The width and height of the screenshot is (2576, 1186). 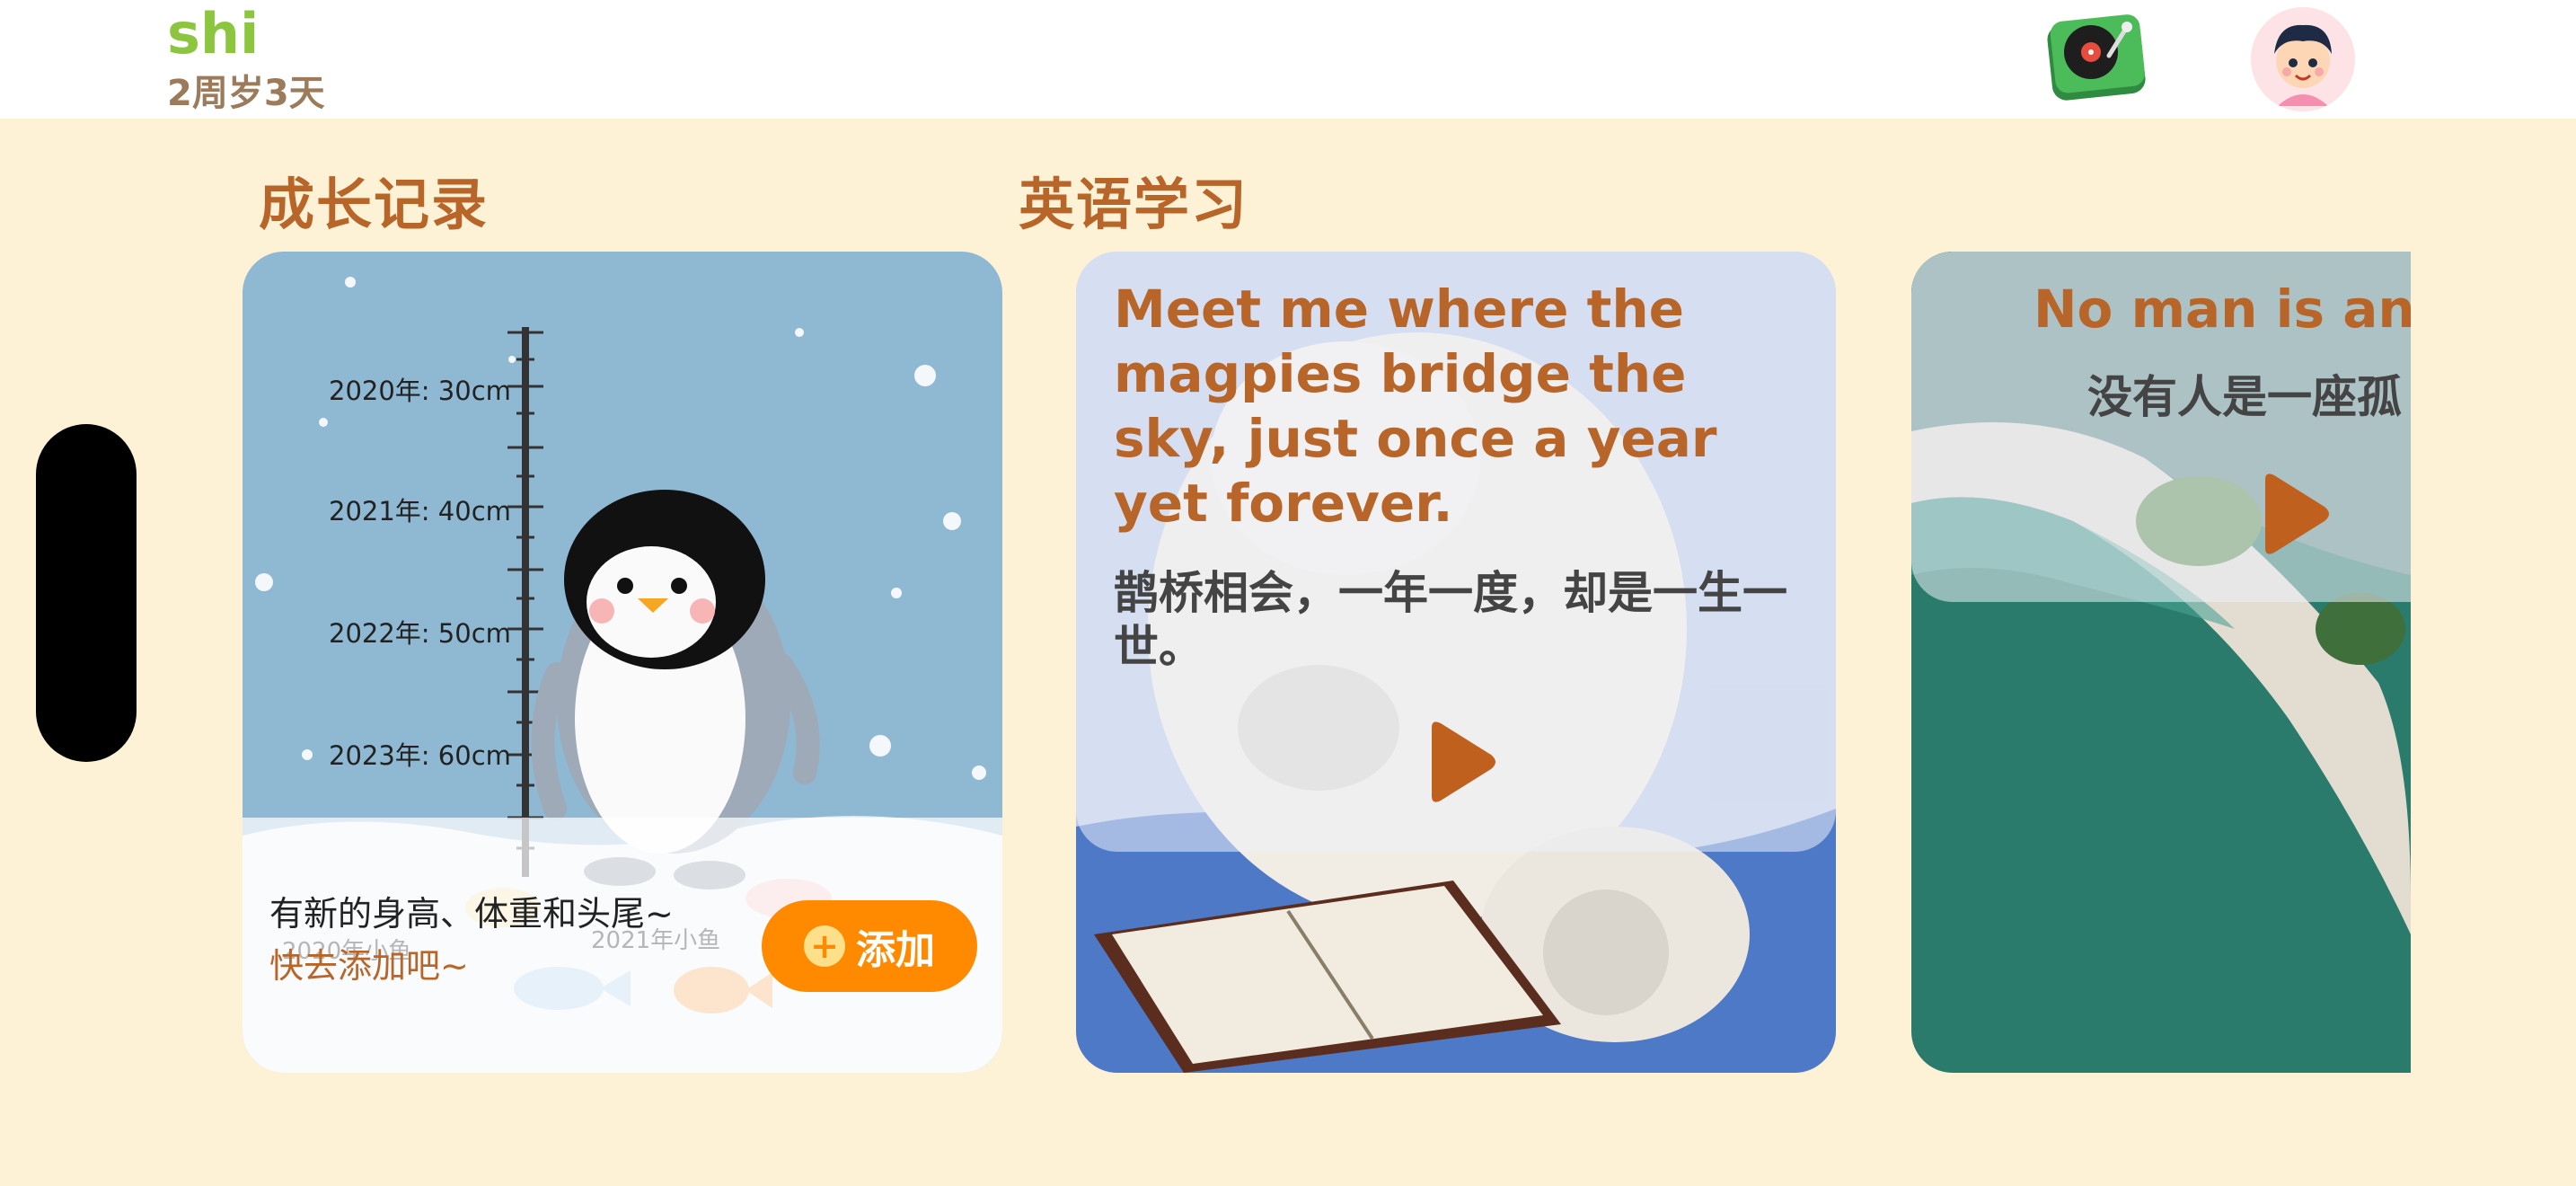 What do you see at coordinates (420, 391) in the screenshot?
I see `ruler-label-2020: 2020年: 30cm` at bounding box center [420, 391].